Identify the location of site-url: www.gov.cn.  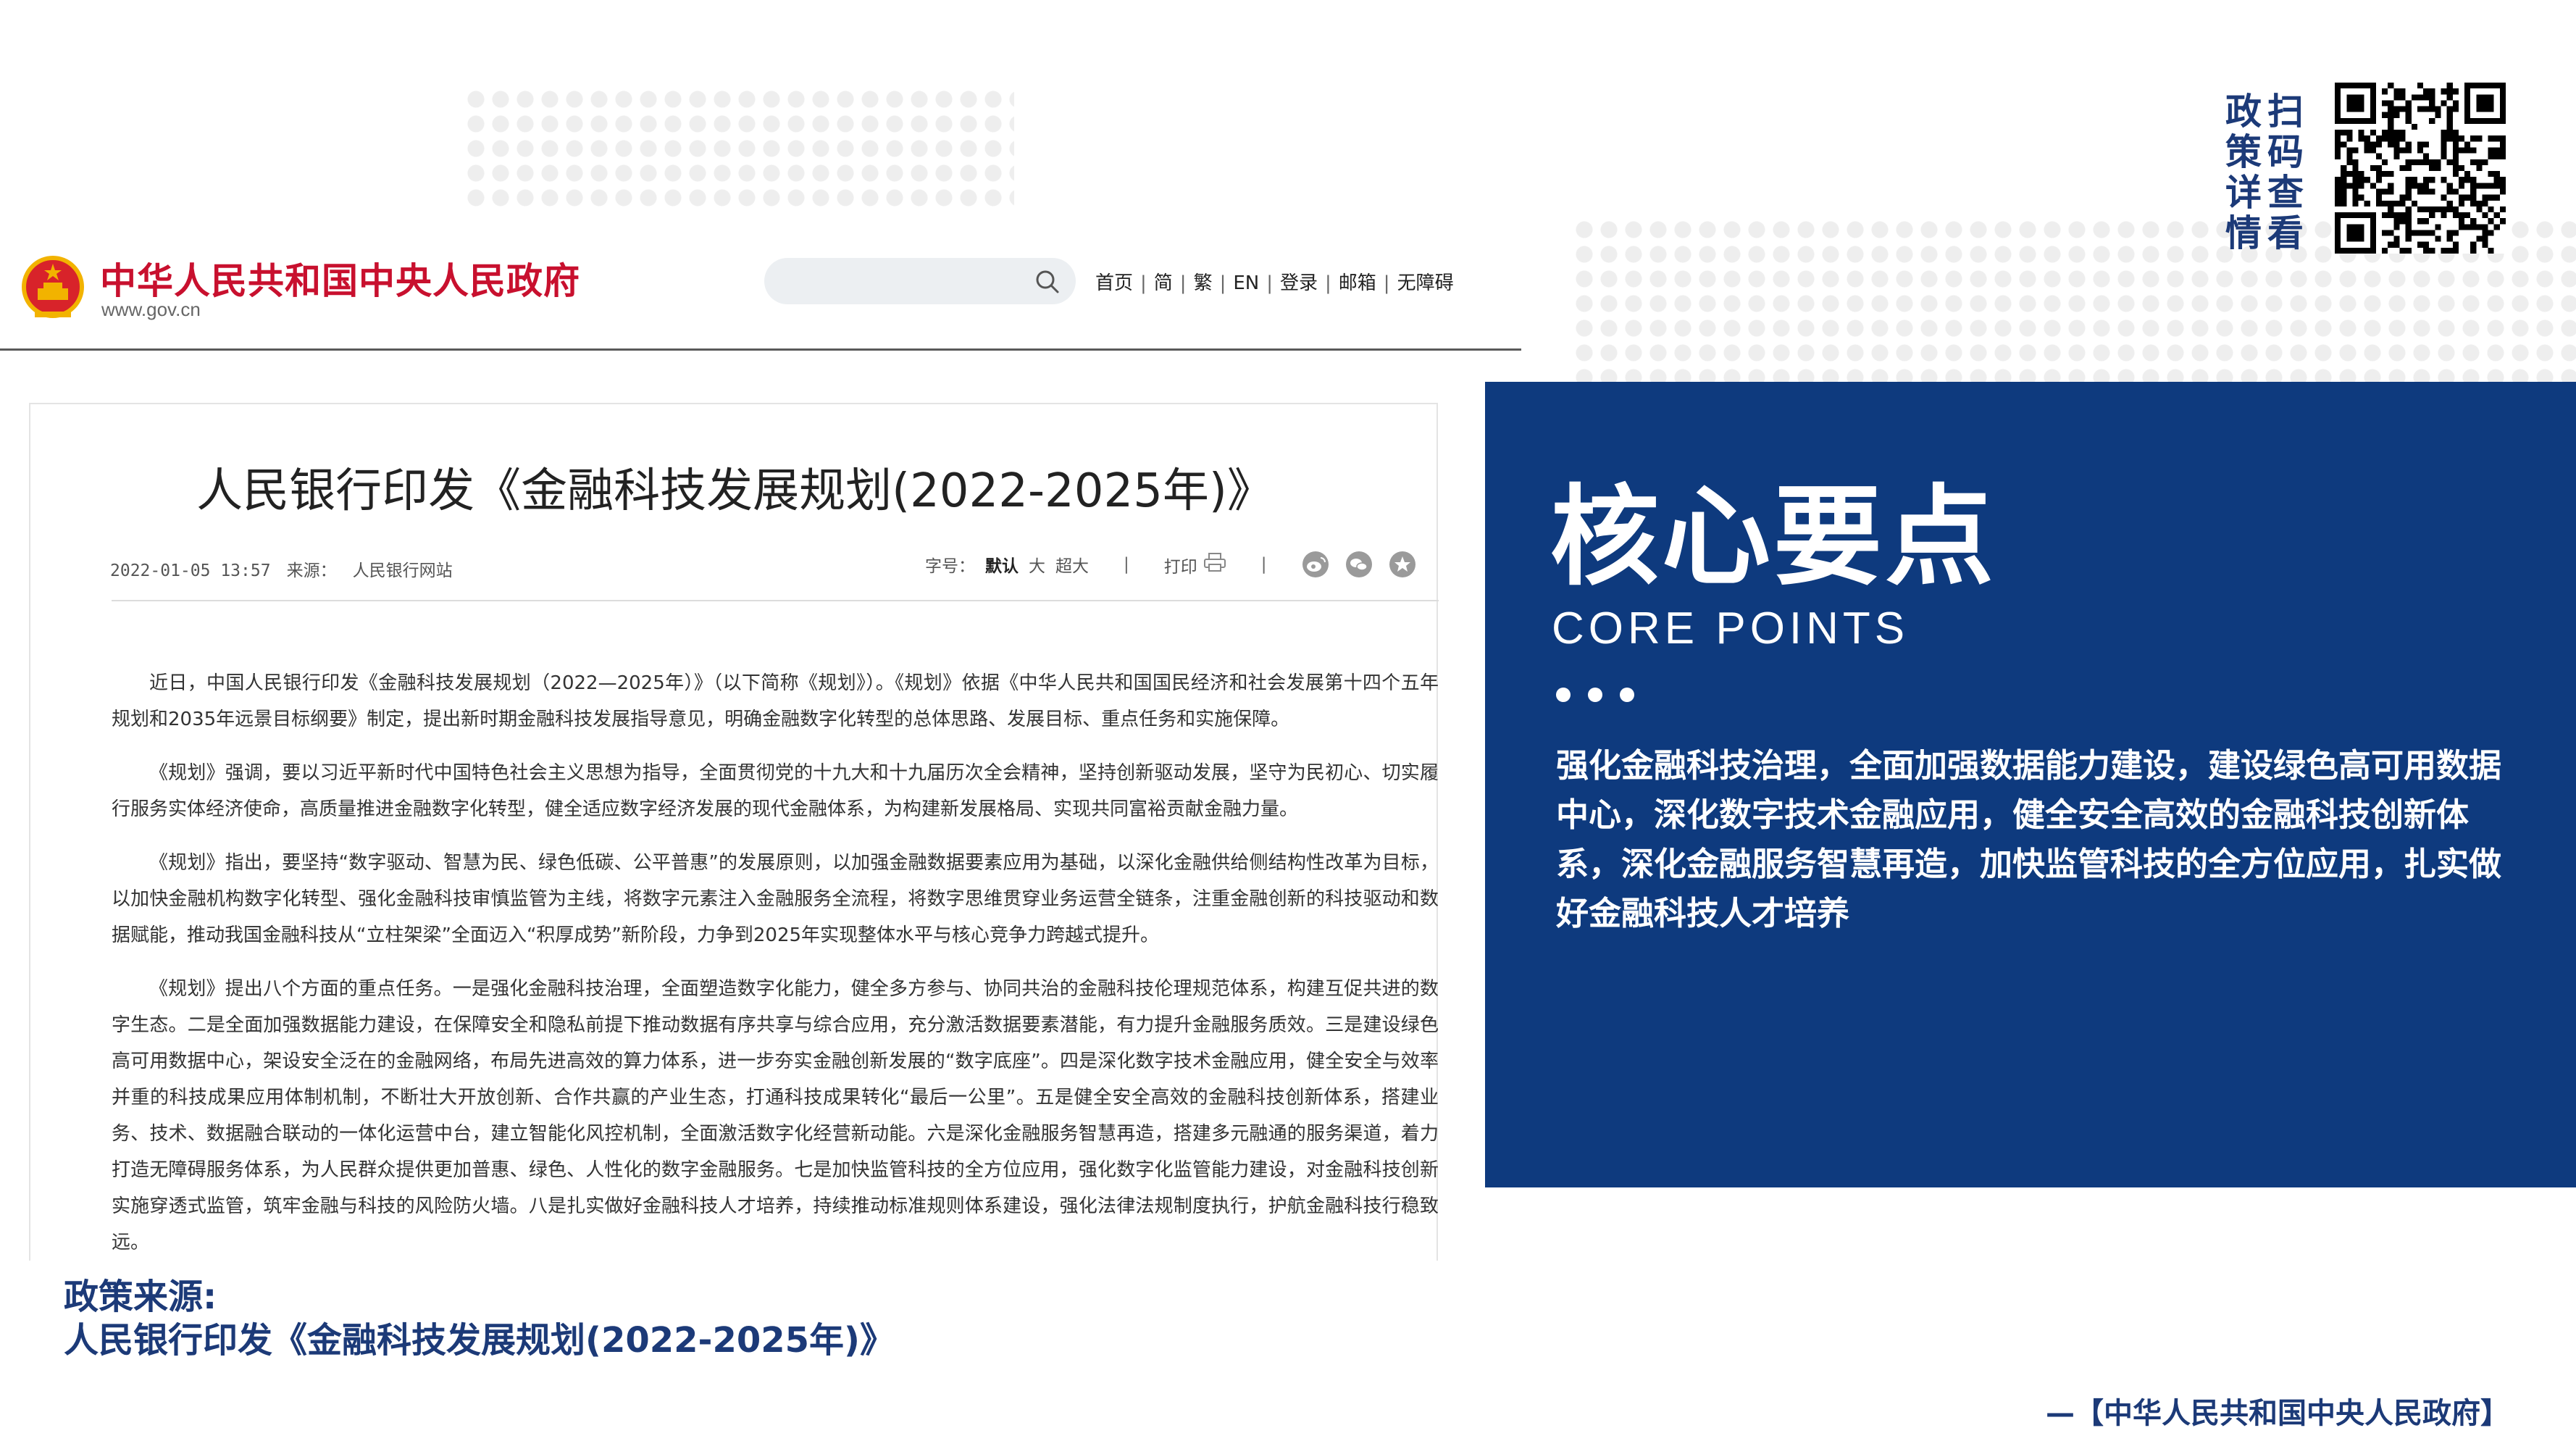
(151, 310).